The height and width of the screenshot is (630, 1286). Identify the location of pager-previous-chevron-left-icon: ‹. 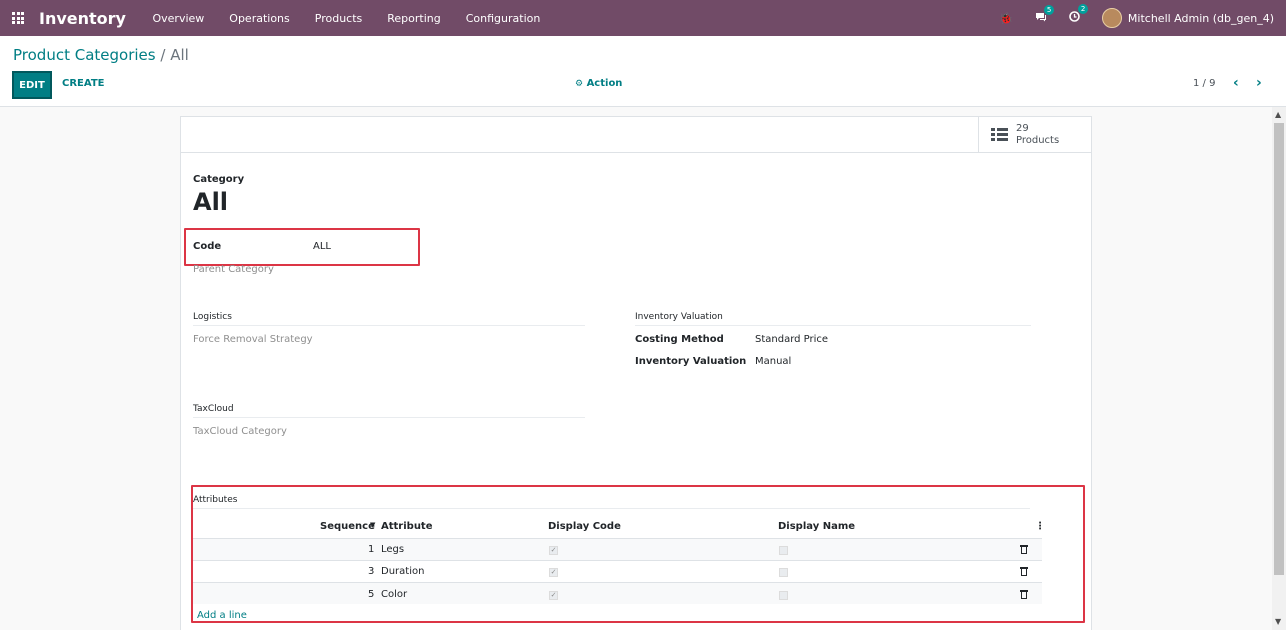
(1236, 83).